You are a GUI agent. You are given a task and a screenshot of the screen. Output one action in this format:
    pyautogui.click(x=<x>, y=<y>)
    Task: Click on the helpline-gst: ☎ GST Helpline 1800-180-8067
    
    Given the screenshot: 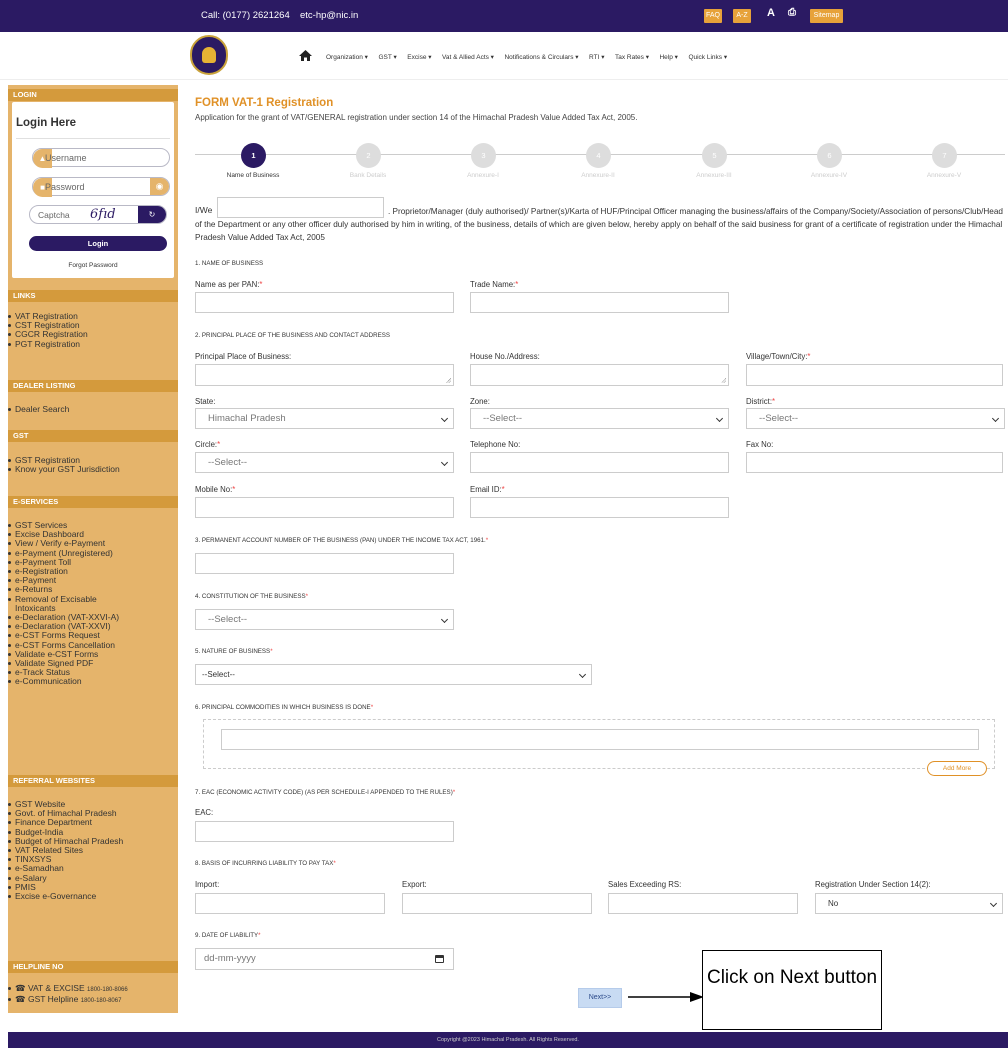 What is the action you would take?
    pyautogui.click(x=93, y=1000)
    